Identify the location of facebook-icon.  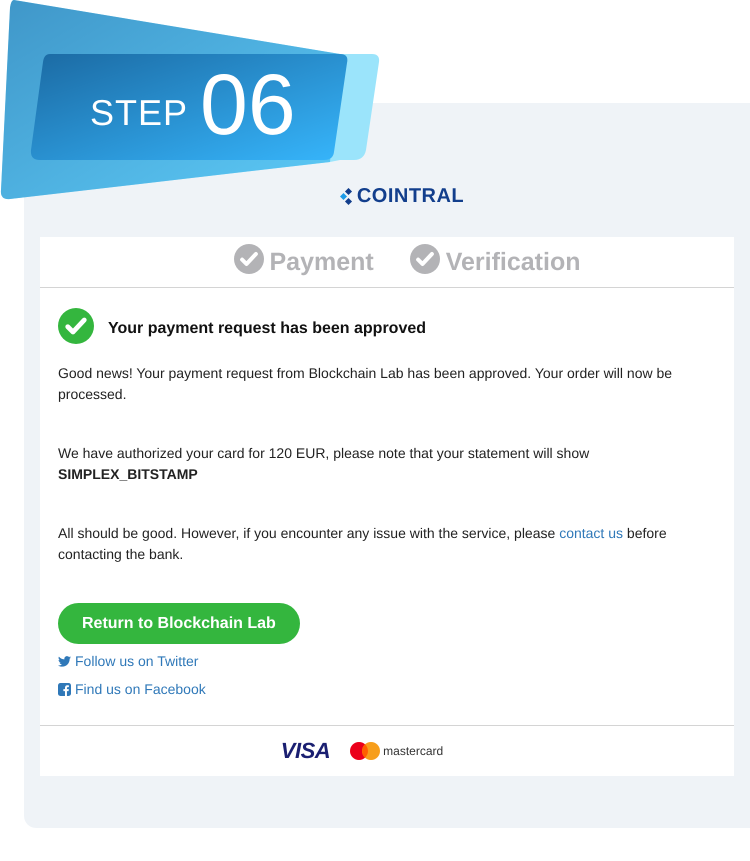
(64, 689).